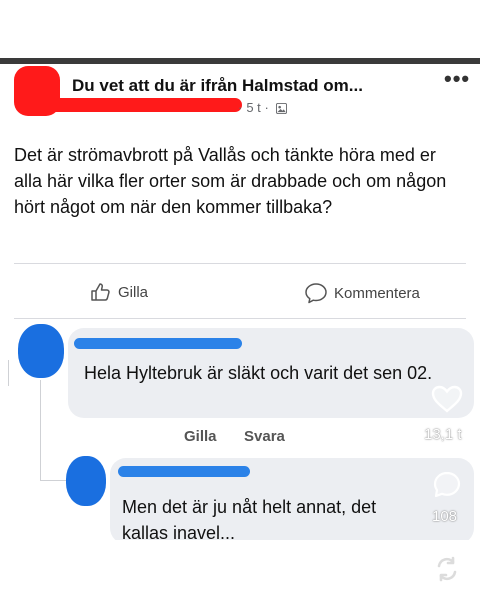  Describe the element at coordinates (447, 485) in the screenshot. I see `comment-overlay-icon` at that location.